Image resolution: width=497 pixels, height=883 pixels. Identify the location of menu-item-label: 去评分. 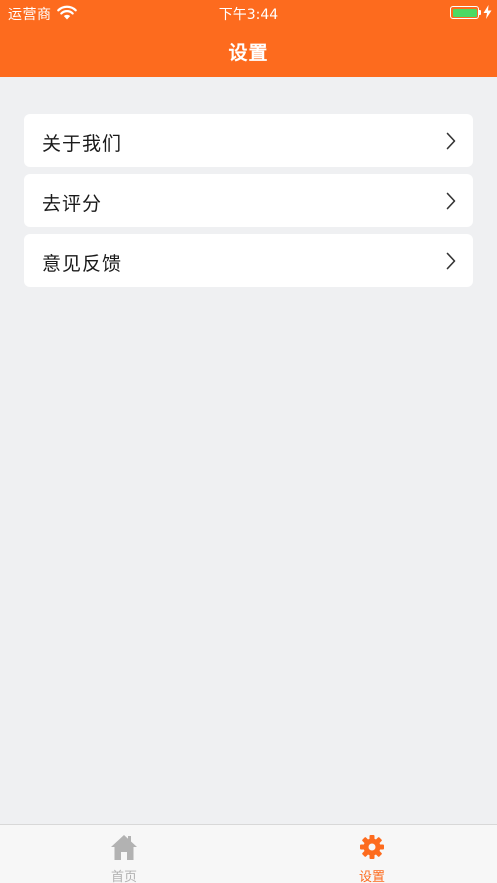
(72, 204).